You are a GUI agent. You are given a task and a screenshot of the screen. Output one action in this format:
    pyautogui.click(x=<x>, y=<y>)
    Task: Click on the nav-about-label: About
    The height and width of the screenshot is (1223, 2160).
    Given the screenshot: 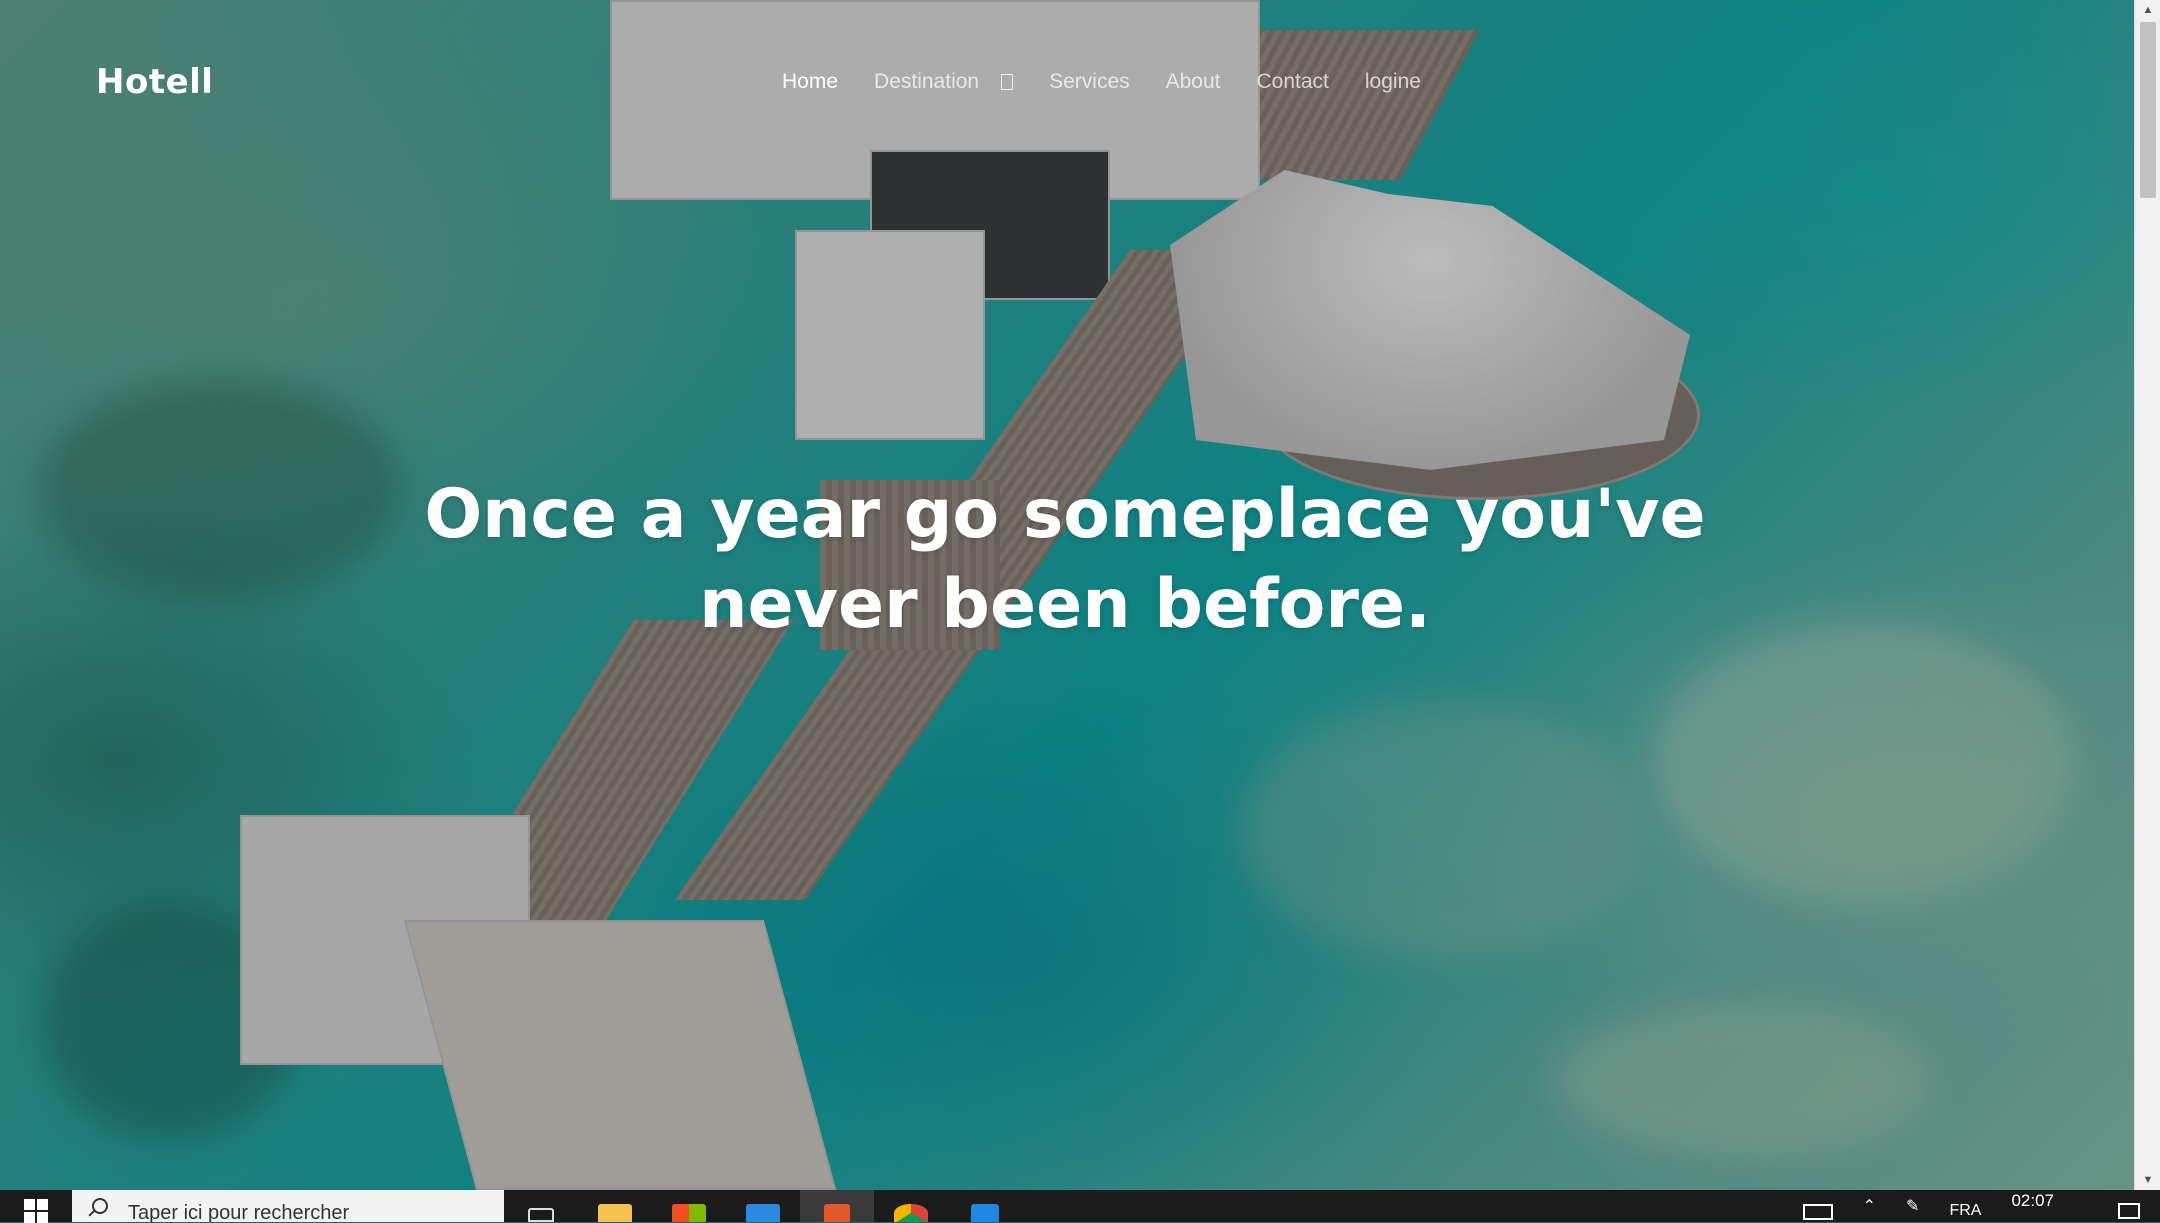 What is the action you would take?
    pyautogui.click(x=1193, y=81)
    